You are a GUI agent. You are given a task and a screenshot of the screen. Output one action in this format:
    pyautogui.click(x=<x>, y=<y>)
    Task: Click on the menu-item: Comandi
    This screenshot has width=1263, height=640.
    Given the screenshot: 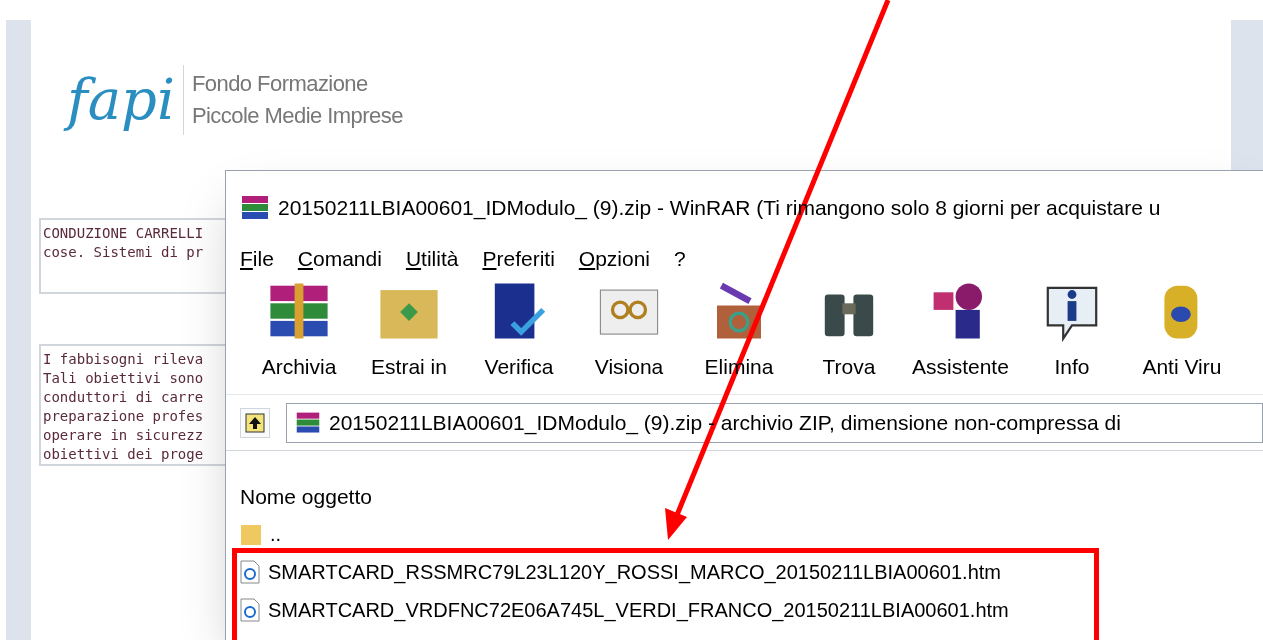 What is the action you would take?
    pyautogui.click(x=339, y=259)
    